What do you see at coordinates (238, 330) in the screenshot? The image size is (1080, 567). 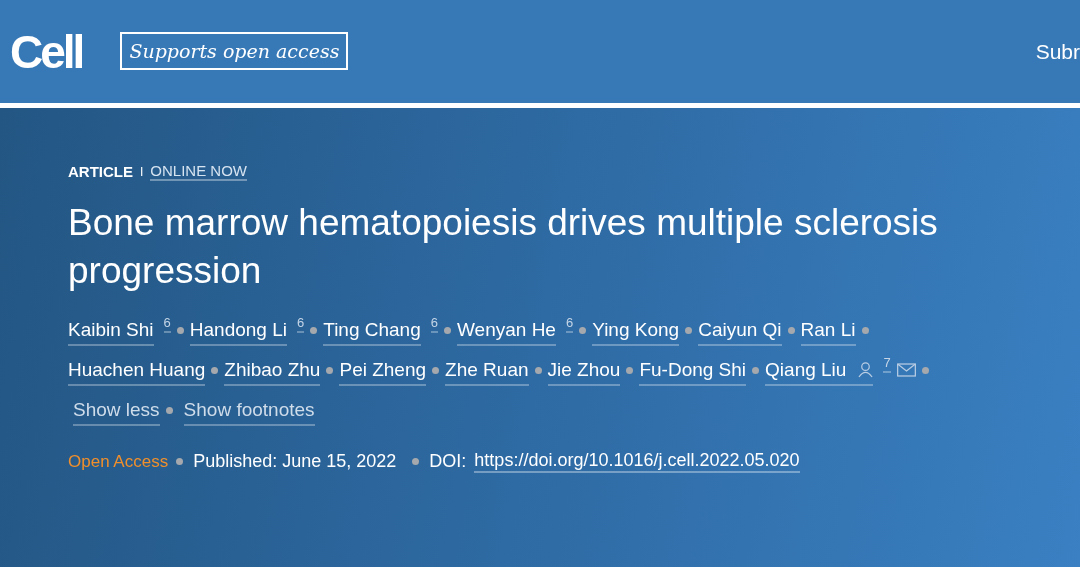 I see `author-link: Handong Li` at bounding box center [238, 330].